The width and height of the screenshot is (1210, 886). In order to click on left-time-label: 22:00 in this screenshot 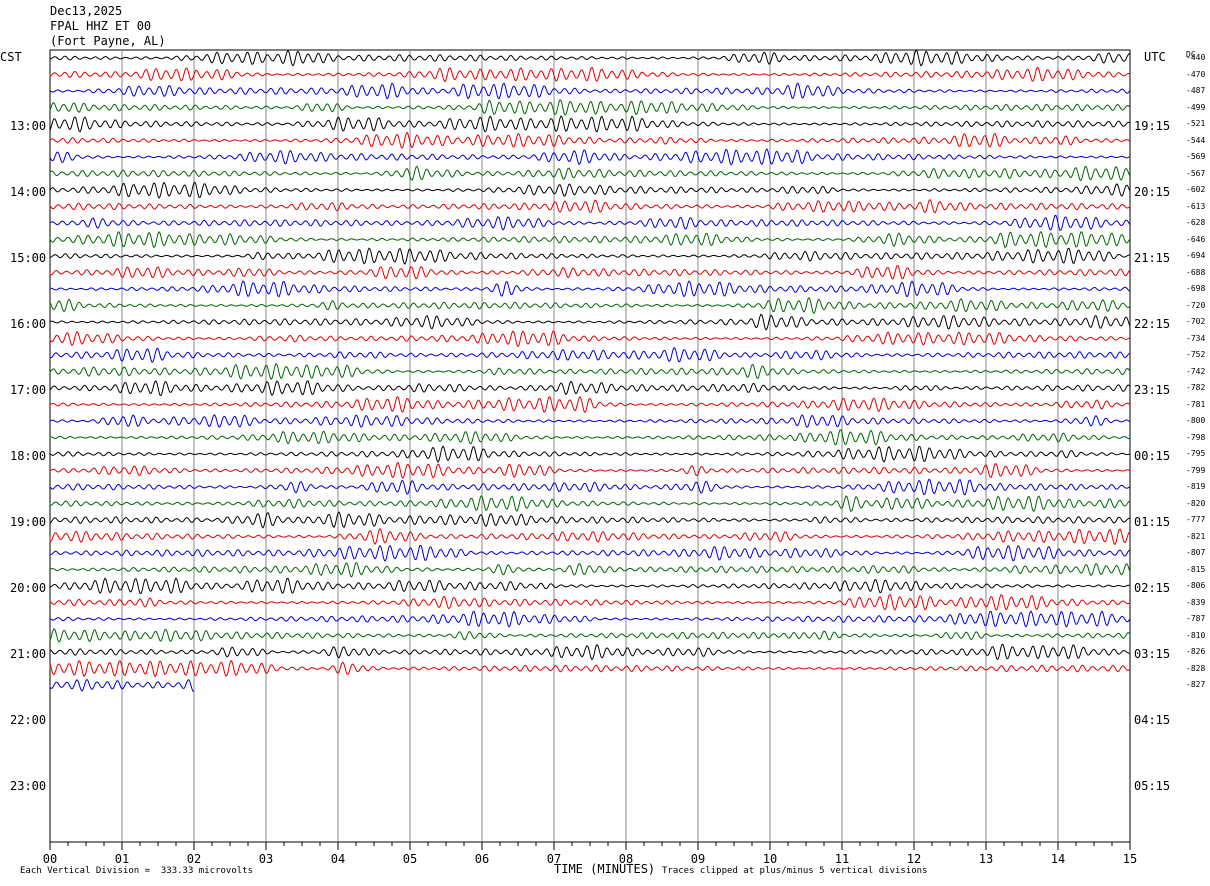, I will do `click(28, 720)`.